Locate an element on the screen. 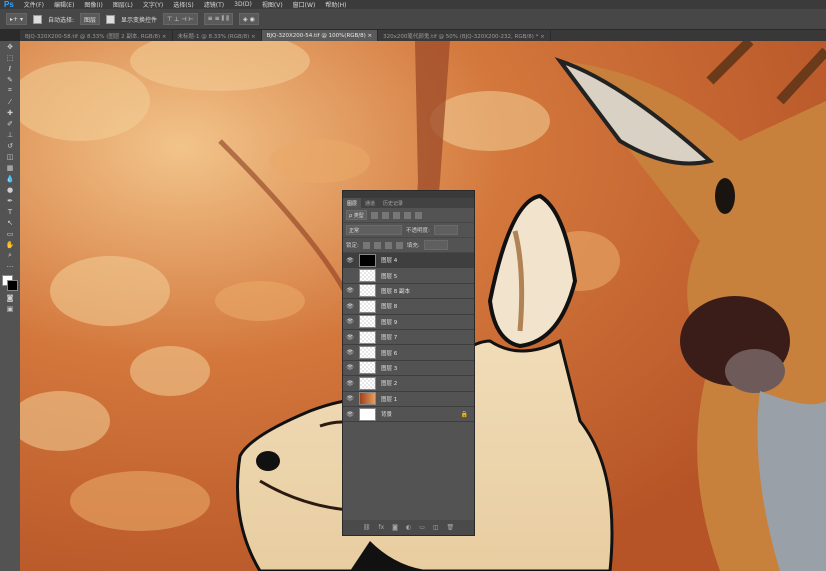 This screenshot has width=826, height=571. align-buttons: ⊤ ⊥ ⊣ ⊢ is located at coordinates (180, 19).